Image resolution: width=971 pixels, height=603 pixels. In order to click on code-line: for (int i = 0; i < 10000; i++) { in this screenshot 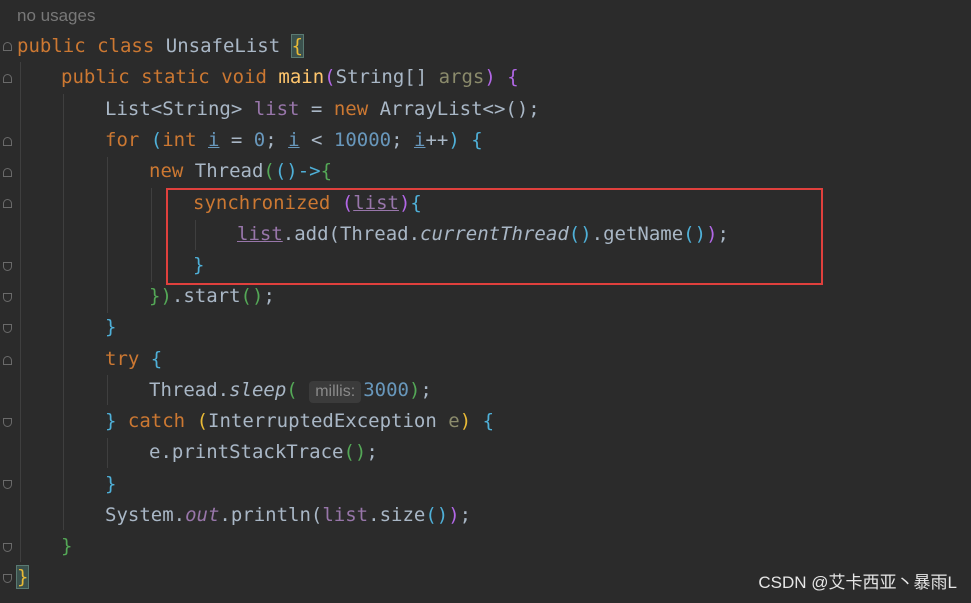, I will do `click(294, 140)`.